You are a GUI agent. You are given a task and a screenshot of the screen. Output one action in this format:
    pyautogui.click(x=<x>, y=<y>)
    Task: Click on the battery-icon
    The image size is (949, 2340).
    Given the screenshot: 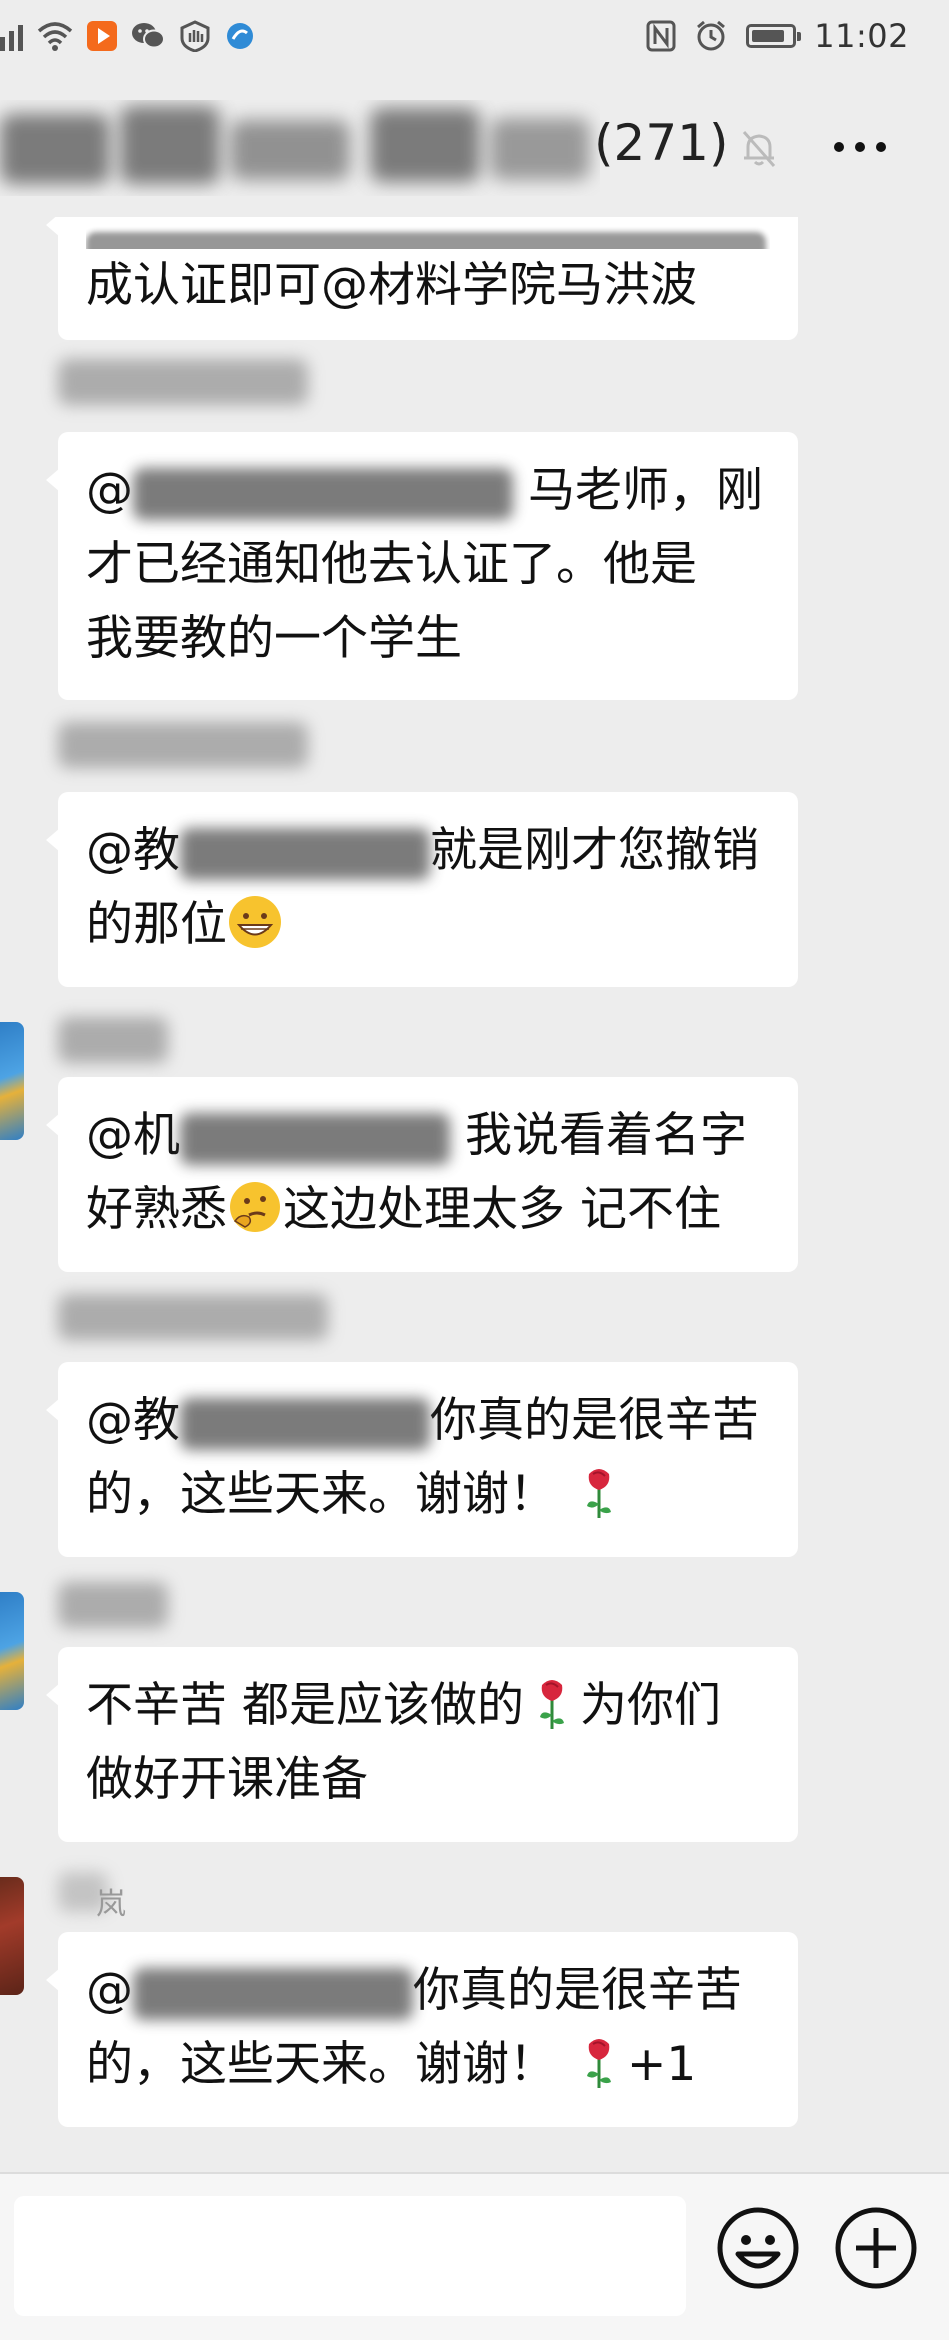 What is the action you would take?
    pyautogui.click(x=774, y=36)
    